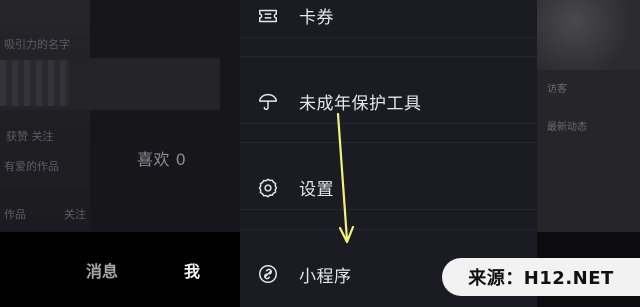 The height and width of the screenshot is (307, 640). What do you see at coordinates (268, 102) in the screenshot?
I see `umbrella-icon` at bounding box center [268, 102].